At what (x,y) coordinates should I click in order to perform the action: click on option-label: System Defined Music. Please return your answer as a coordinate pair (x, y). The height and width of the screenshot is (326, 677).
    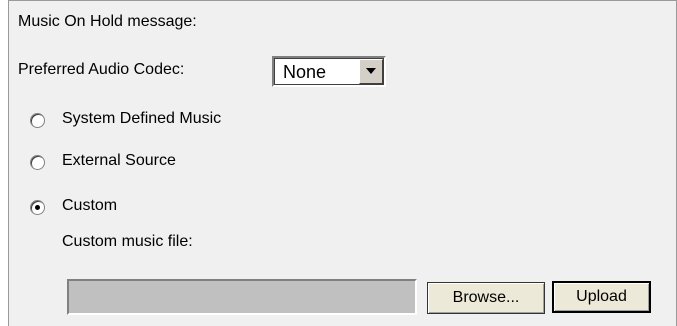
    Looking at the image, I should click on (142, 118).